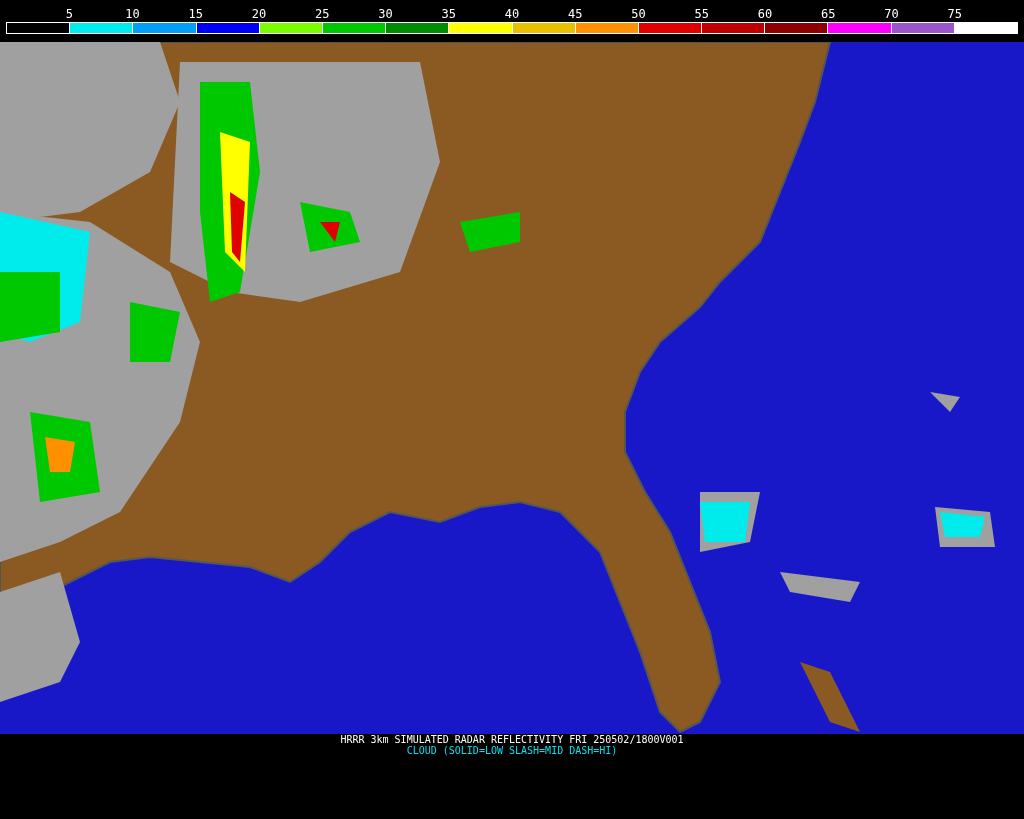 The height and width of the screenshot is (819, 1024). Describe the element at coordinates (259, 14) in the screenshot. I see `scale-tick-label: 20` at that location.